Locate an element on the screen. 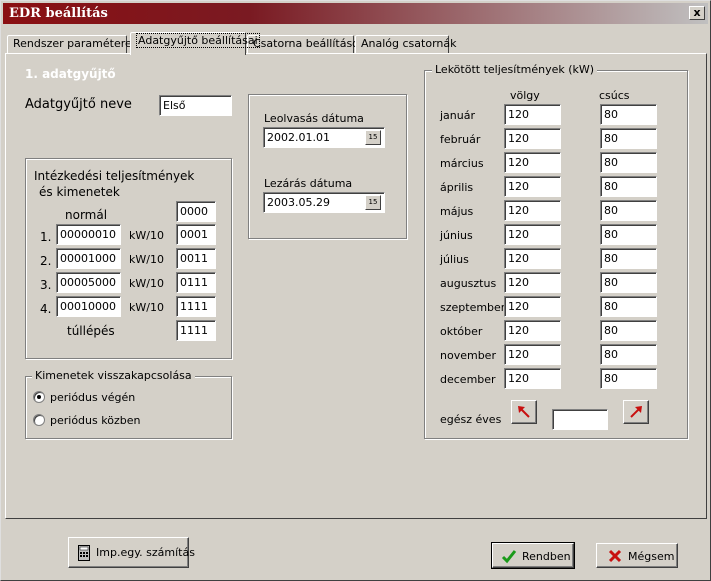 This screenshot has height=581, width=711. limit-output-field-1: 0001 is located at coordinates (196, 234).